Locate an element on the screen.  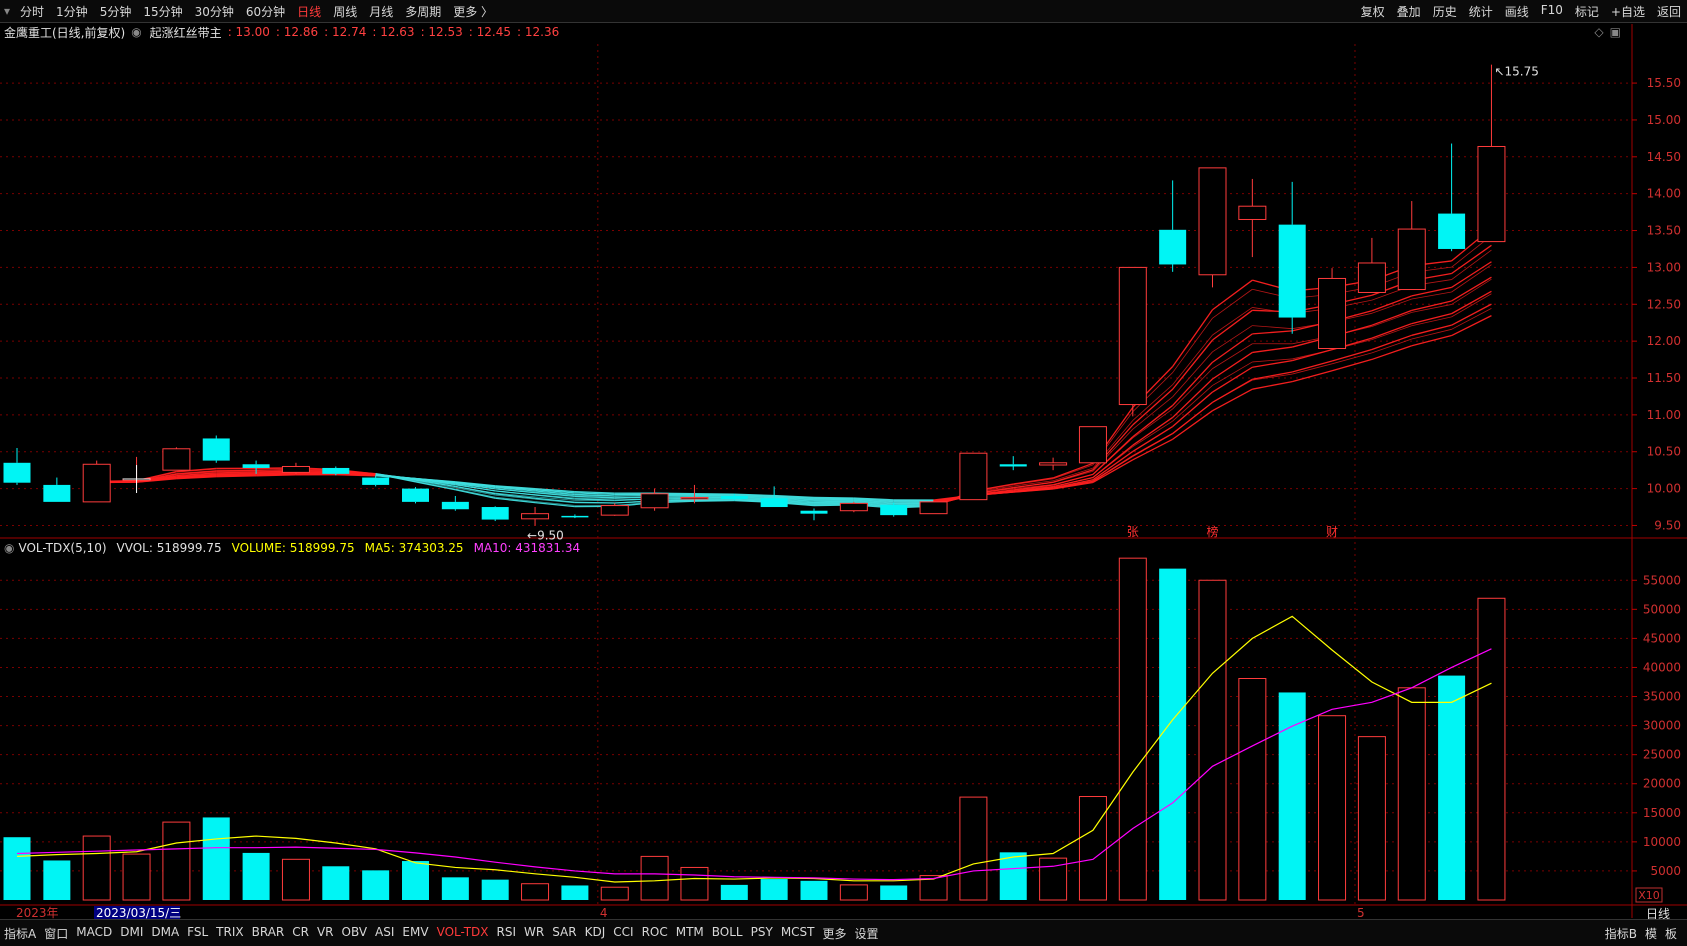
tool-button: +自选 is located at coordinates (1628, 11).